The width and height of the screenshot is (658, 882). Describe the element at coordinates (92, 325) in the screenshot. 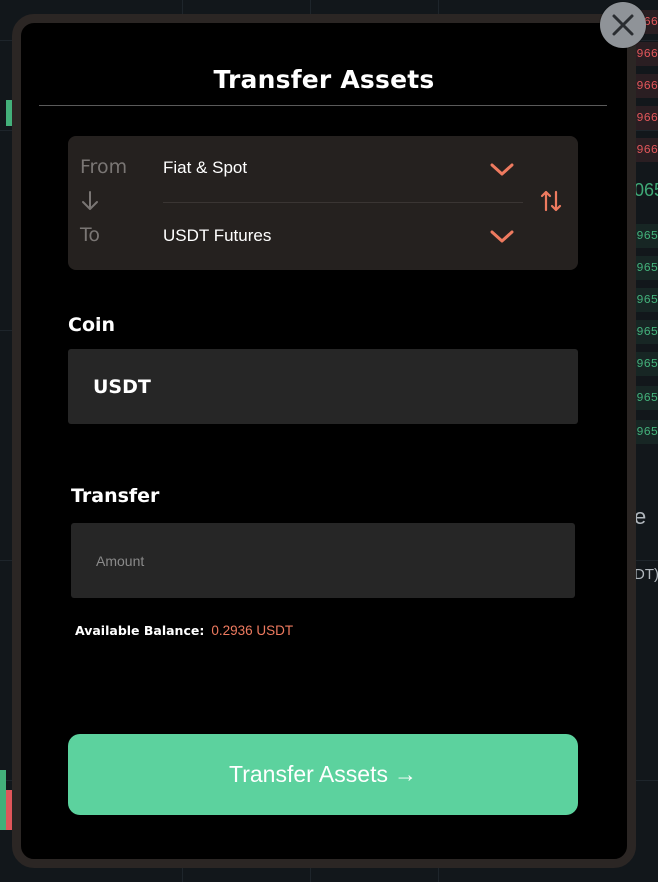

I see `coin-label: Coin` at that location.